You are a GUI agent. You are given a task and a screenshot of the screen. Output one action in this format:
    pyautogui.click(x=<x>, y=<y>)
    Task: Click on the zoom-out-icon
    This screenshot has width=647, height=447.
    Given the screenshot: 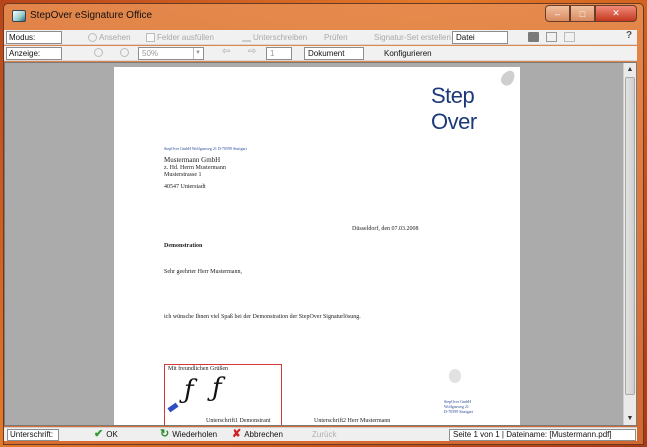 What is the action you would take?
    pyautogui.click(x=98, y=52)
    